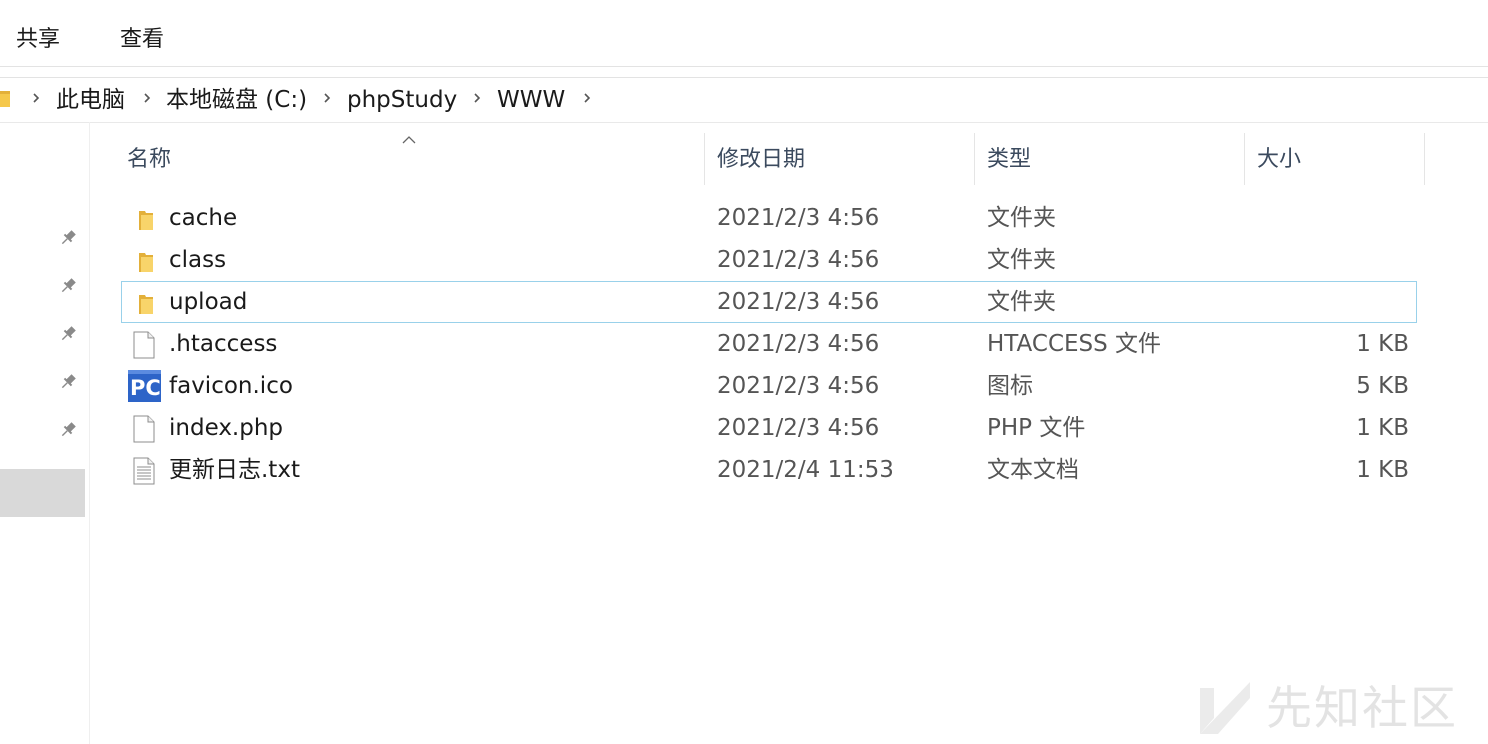 This screenshot has height=744, width=1488. I want to click on file-row-selected: upload 2021/2/3 4:56 文件夹, so click(769, 302).